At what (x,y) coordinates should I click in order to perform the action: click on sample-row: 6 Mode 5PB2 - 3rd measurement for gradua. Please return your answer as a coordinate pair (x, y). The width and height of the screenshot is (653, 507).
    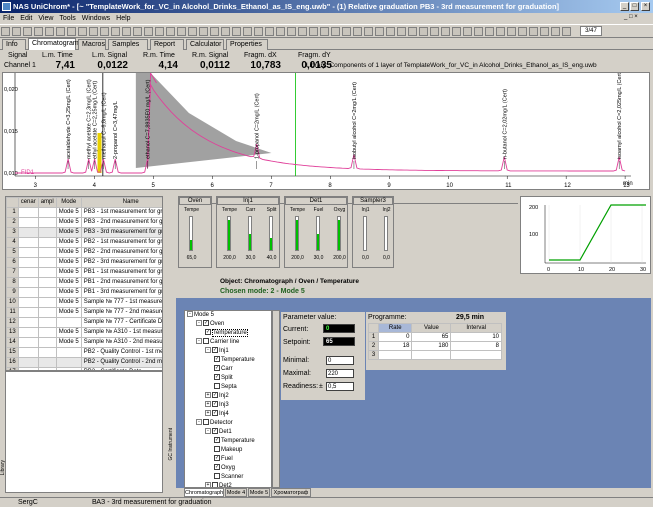
    Looking at the image, I should click on (84, 262).